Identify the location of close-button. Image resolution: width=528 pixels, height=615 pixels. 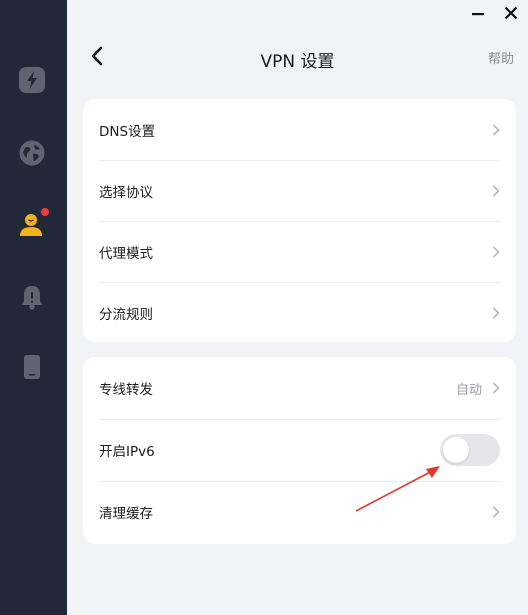
(511, 13).